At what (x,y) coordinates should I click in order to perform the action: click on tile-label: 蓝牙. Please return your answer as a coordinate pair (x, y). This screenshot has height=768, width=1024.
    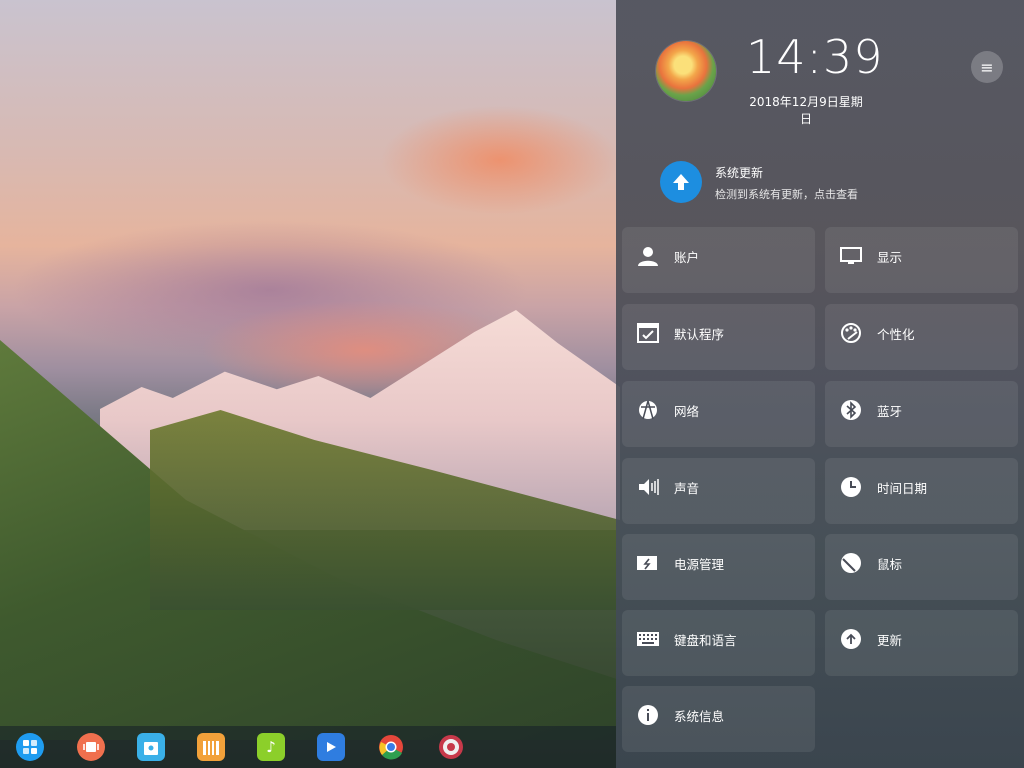
    Looking at the image, I should click on (890, 411).